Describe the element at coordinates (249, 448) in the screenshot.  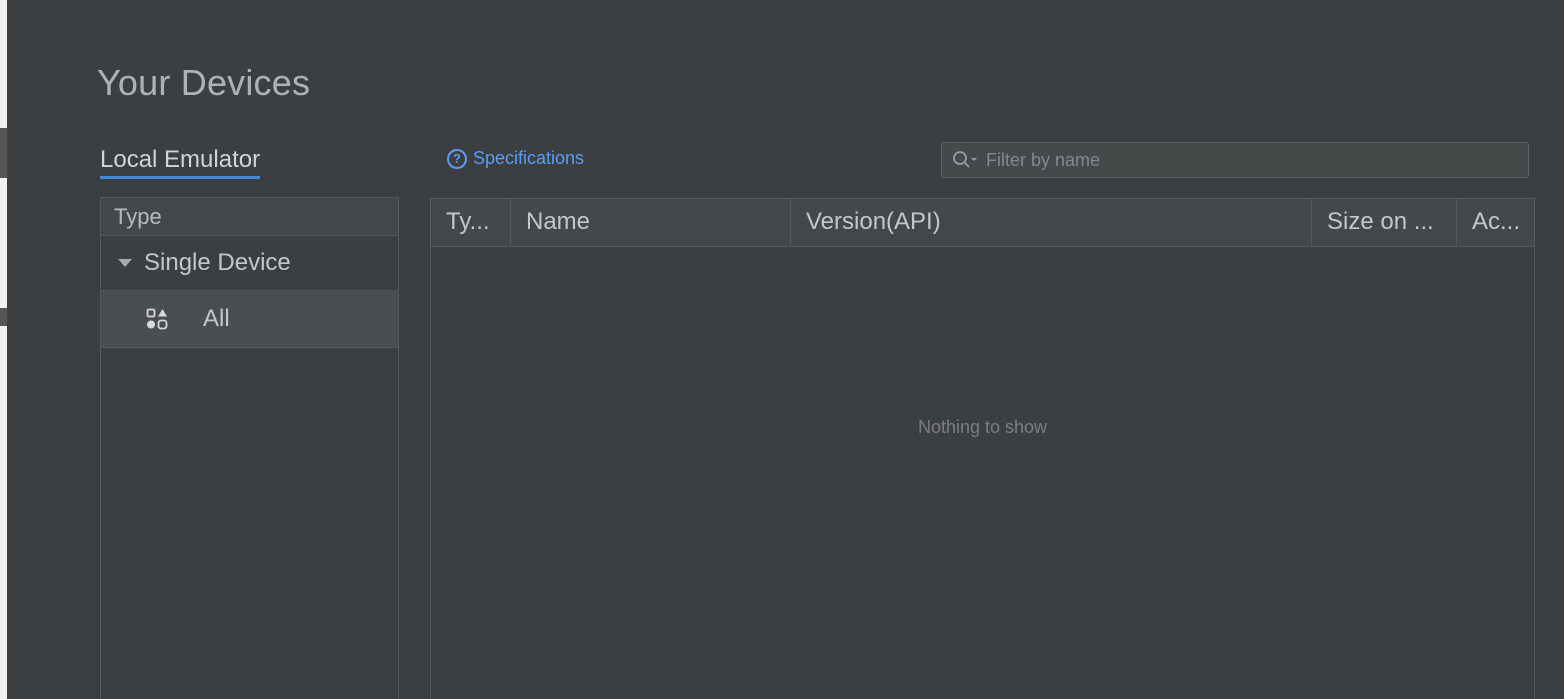
I see `device-type-panel: Type Single Device All` at that location.